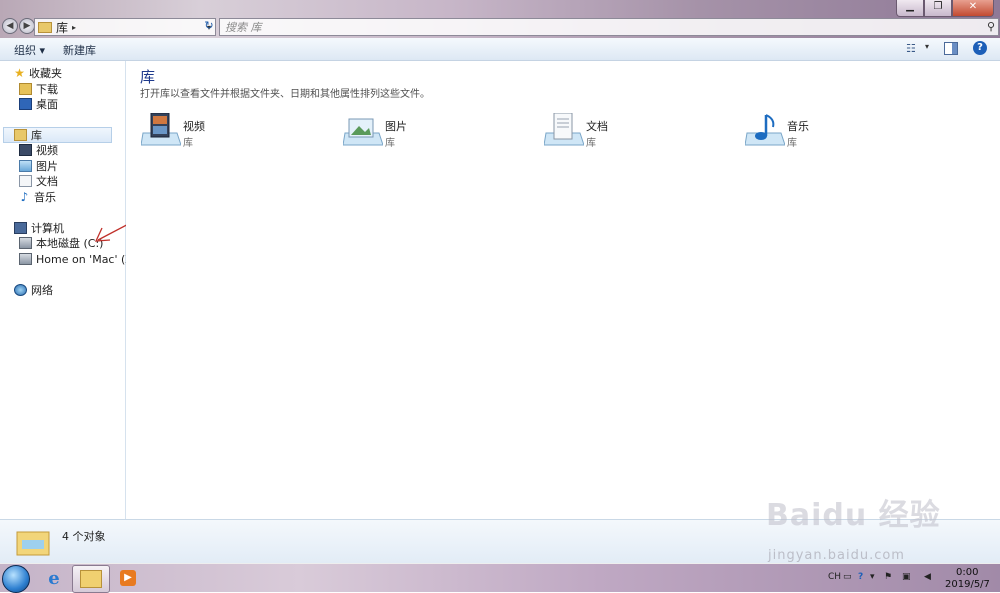 The width and height of the screenshot is (1000, 593). What do you see at coordinates (84, 536) in the screenshot?
I see `item-count: 4 个对象` at bounding box center [84, 536].